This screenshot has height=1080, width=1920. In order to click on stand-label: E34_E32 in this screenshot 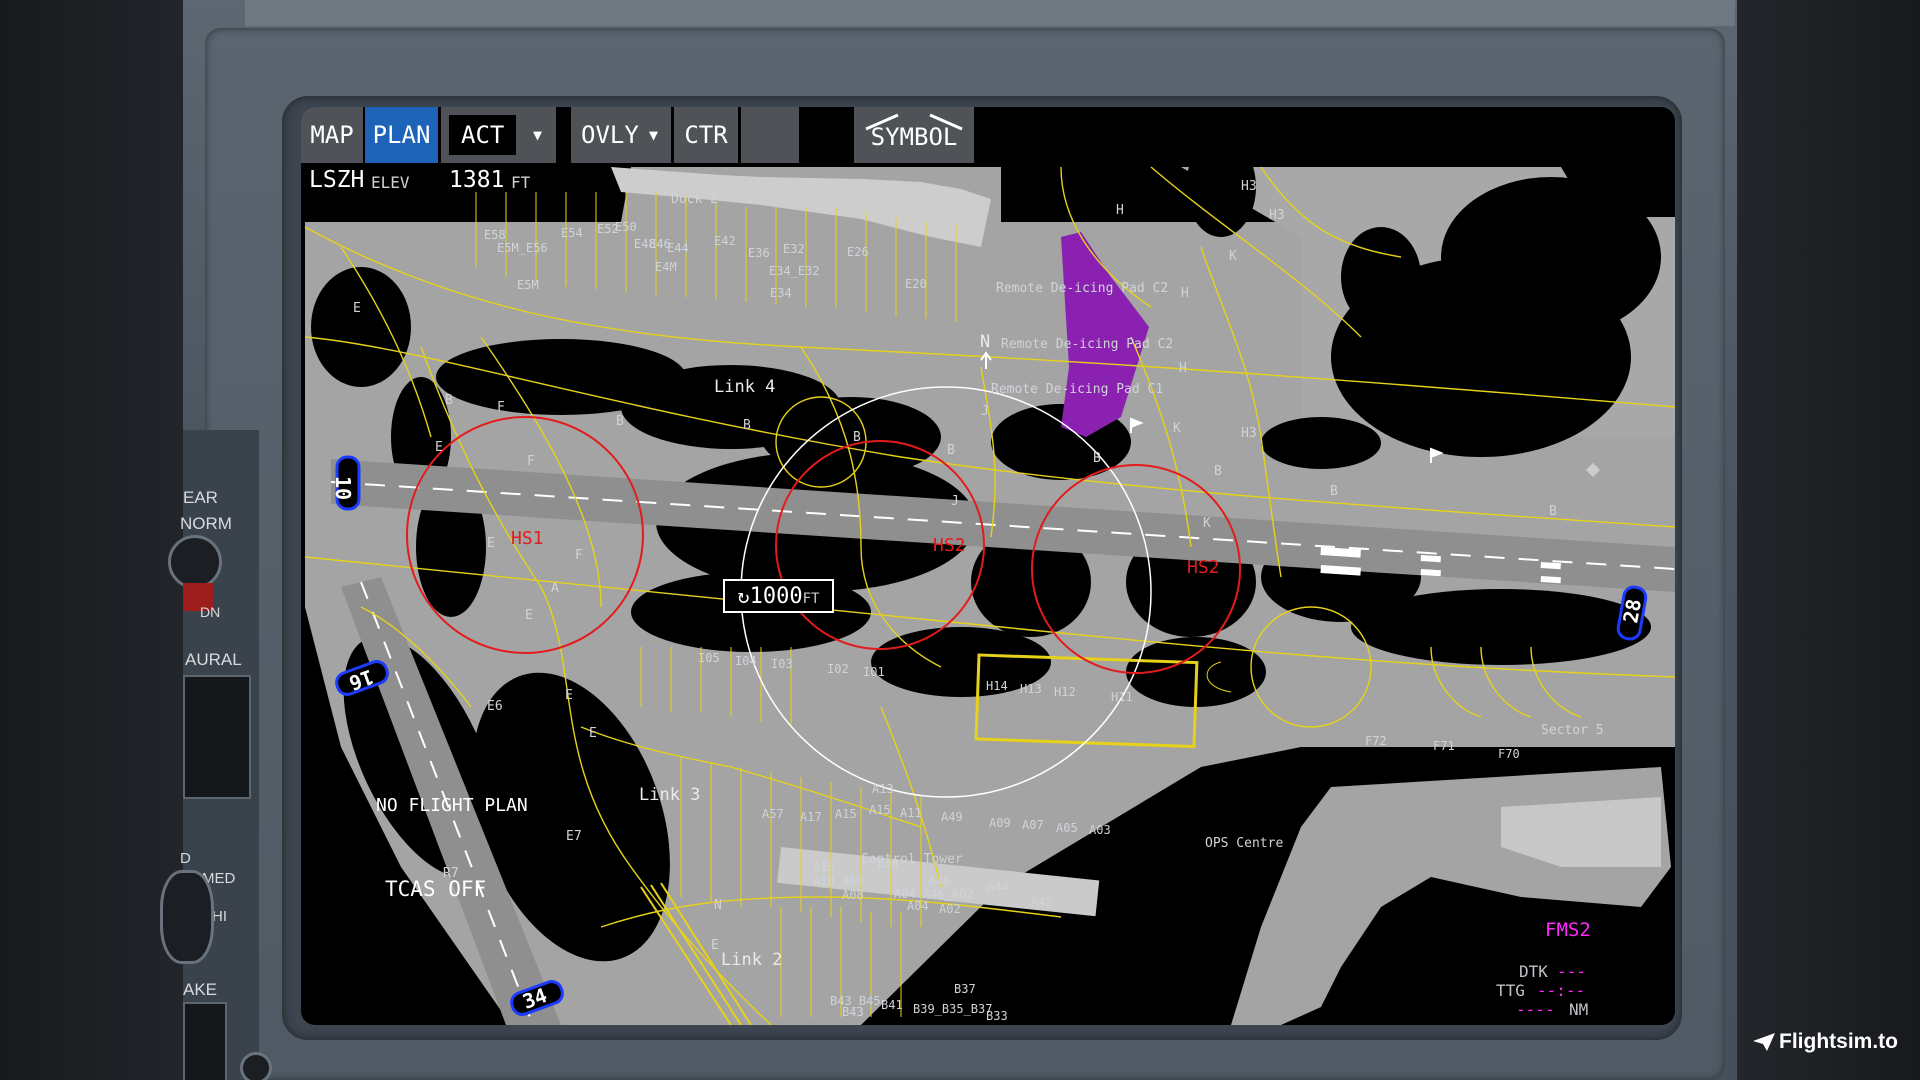, I will do `click(794, 271)`.